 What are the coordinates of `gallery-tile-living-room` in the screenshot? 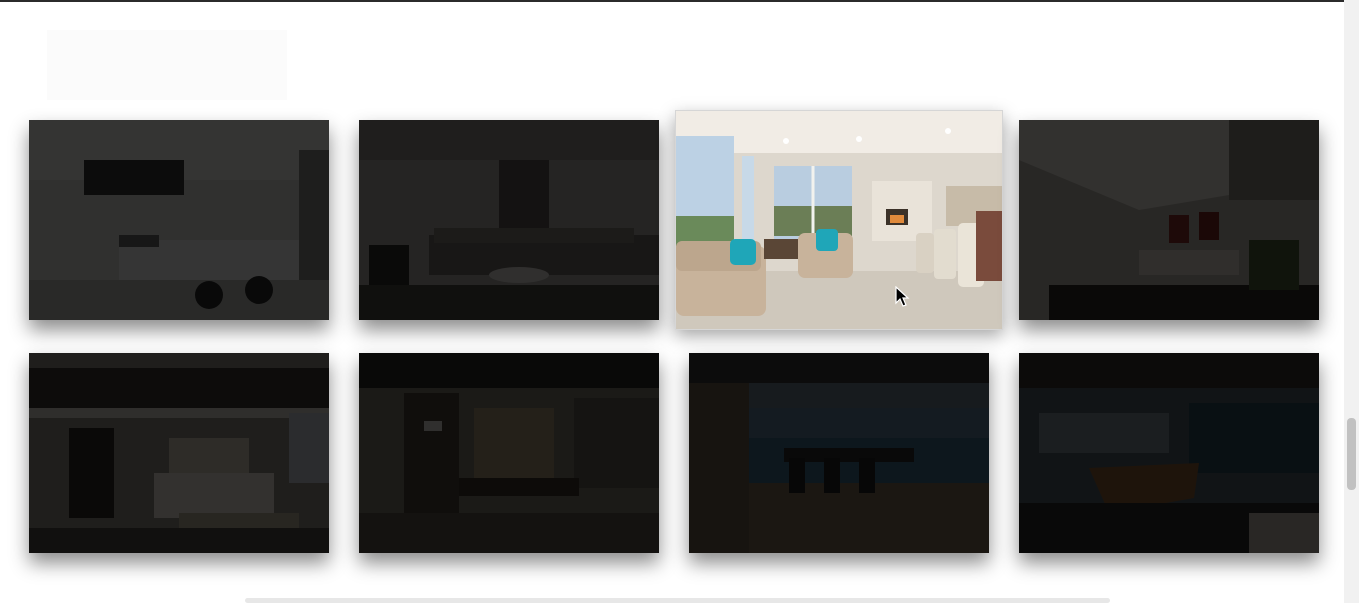 It's located at (509, 220).